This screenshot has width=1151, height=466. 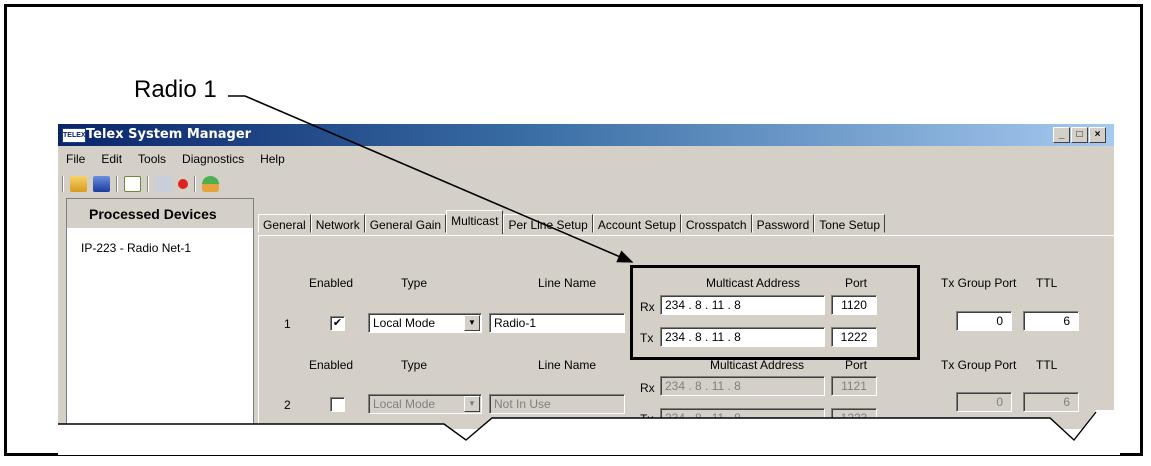 I want to click on torn-edge-mask, so click(x=589, y=432).